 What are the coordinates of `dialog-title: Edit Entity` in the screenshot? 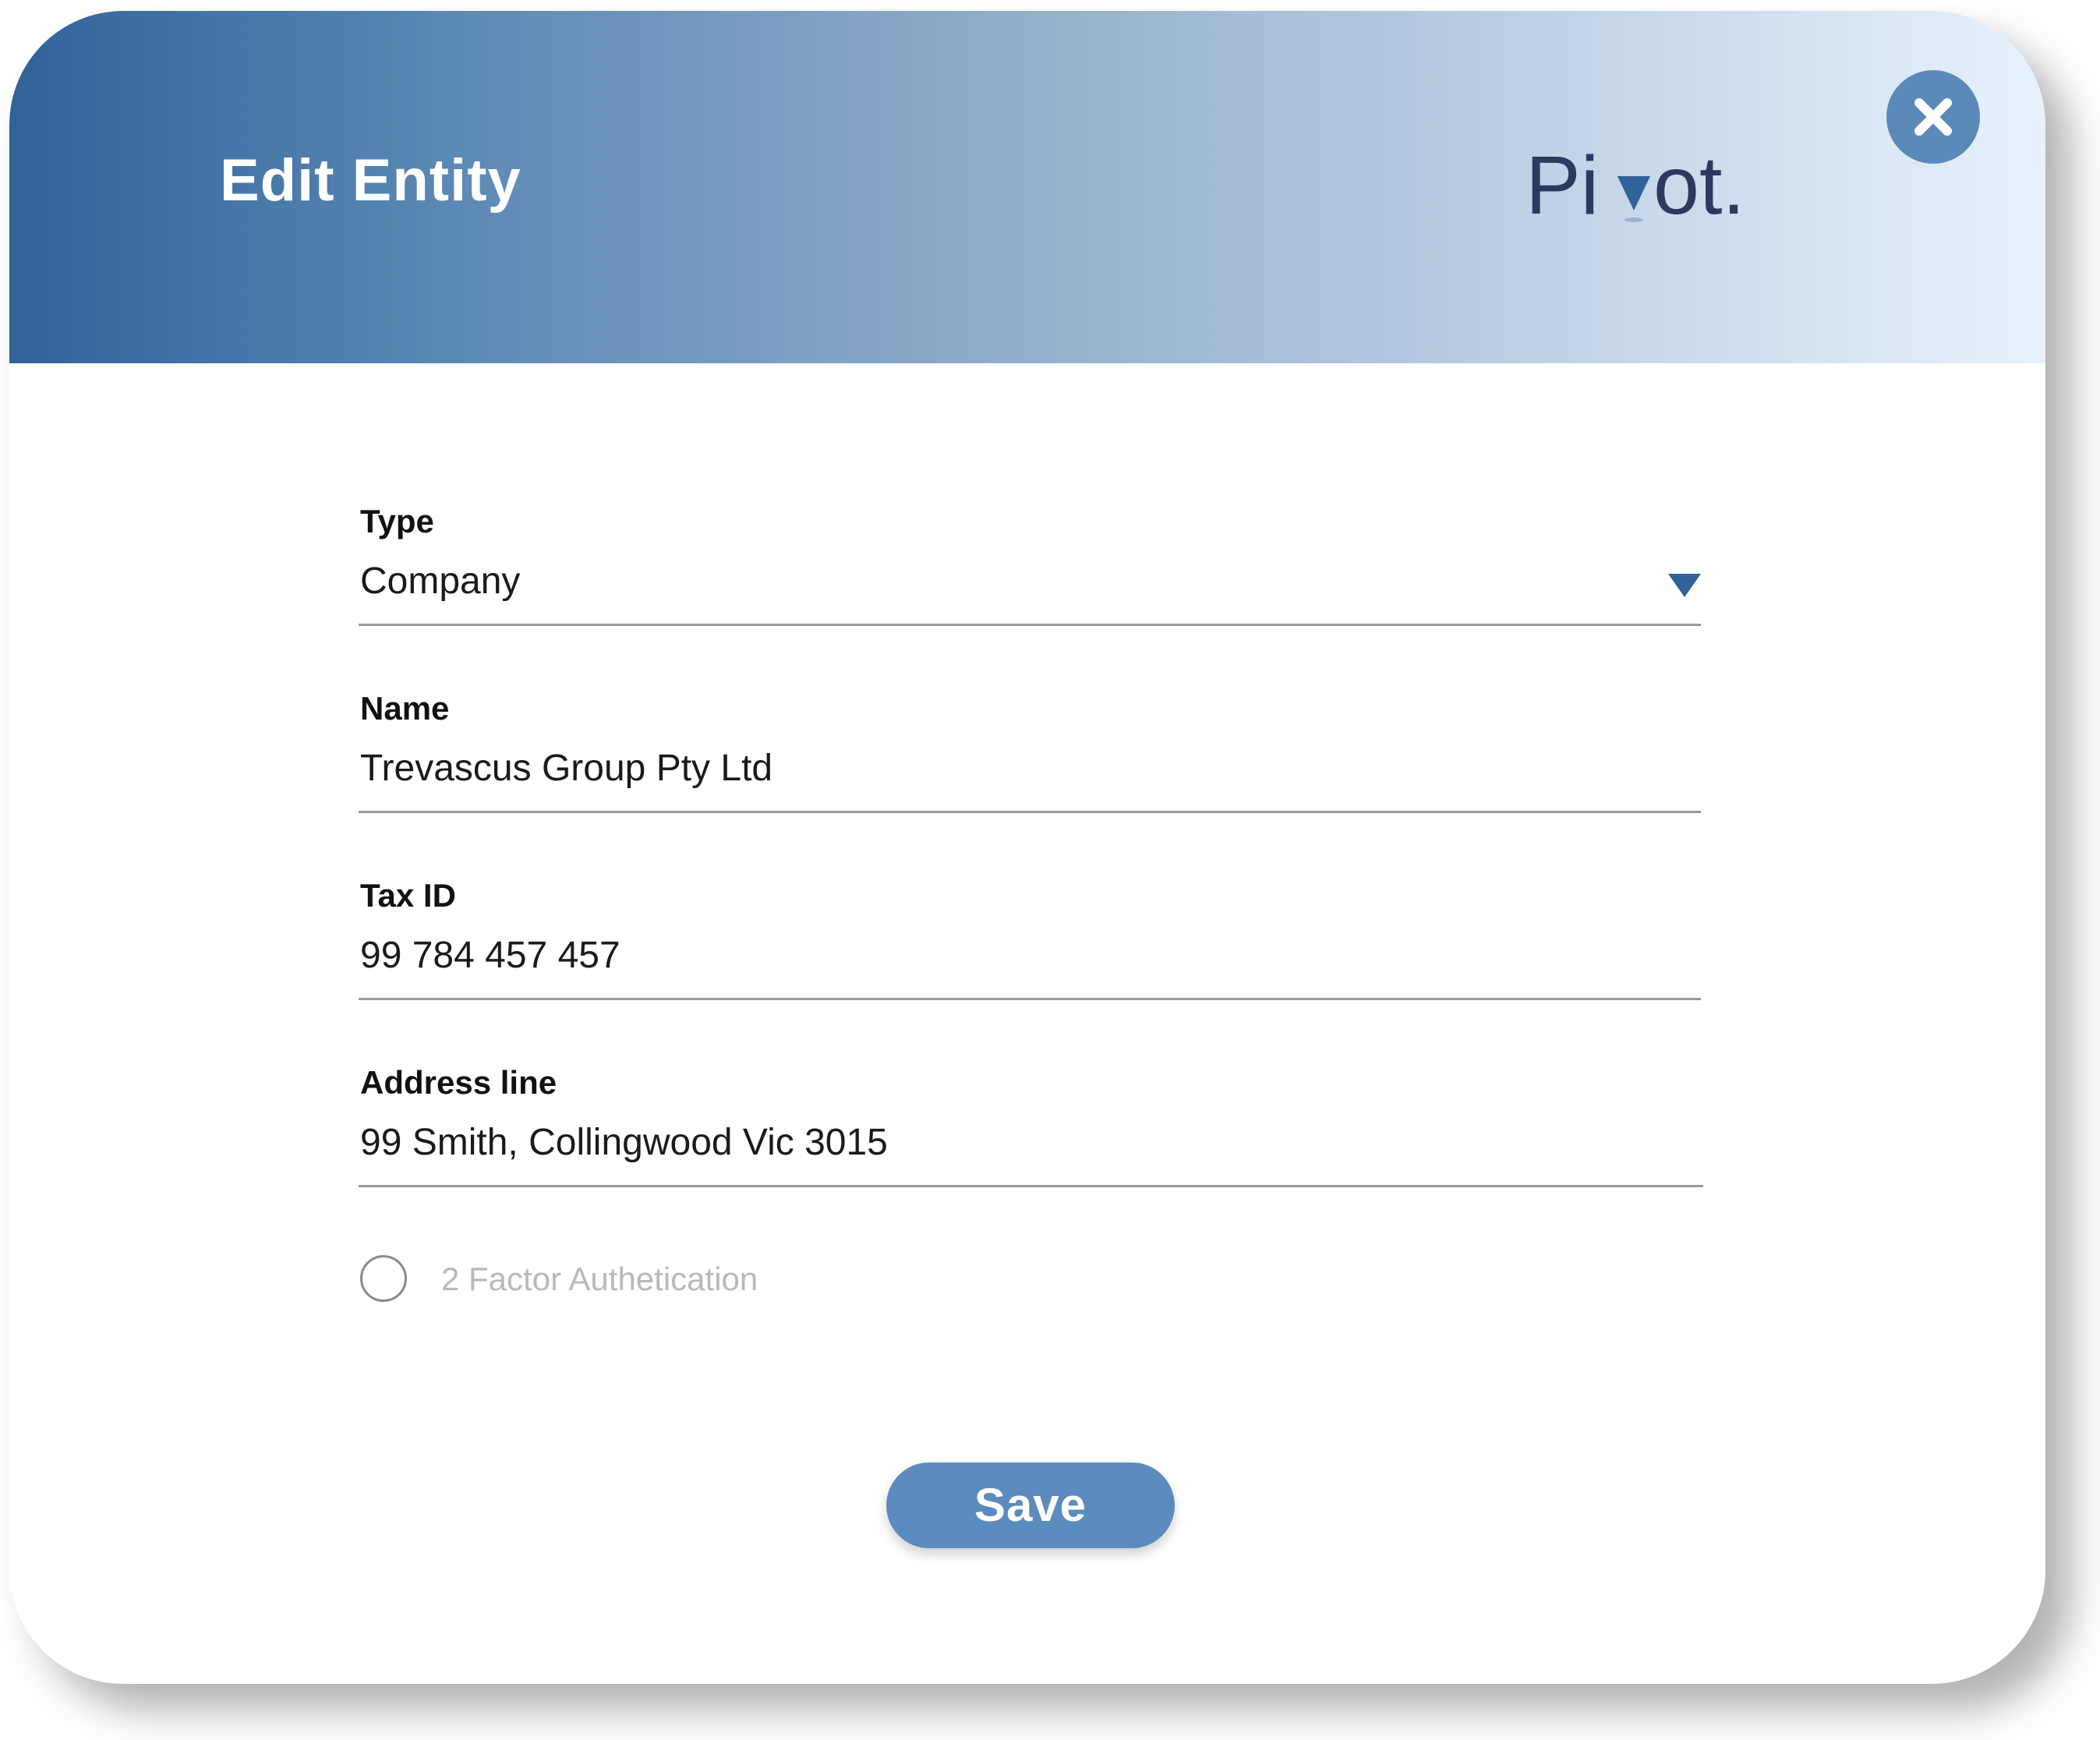 It's located at (371, 180).